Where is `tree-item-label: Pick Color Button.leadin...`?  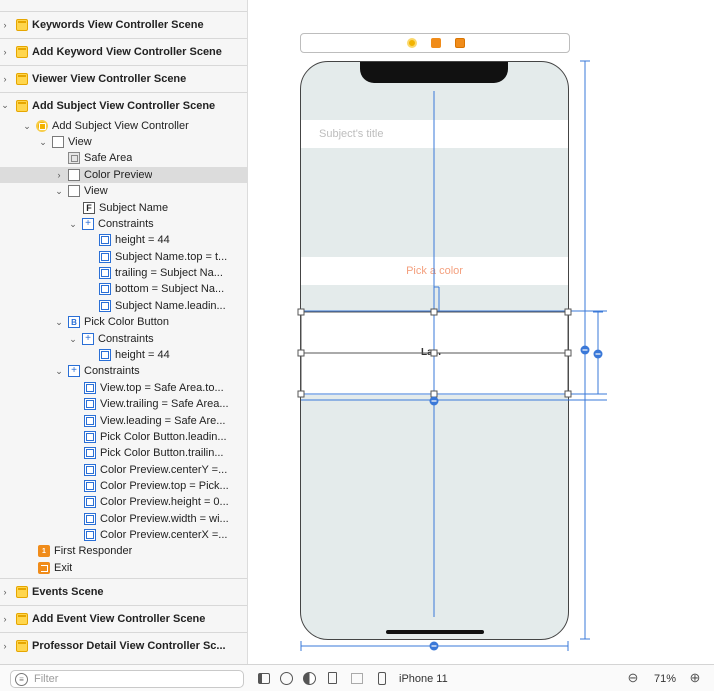 tree-item-label: Pick Color Button.leadin... is located at coordinates (163, 437).